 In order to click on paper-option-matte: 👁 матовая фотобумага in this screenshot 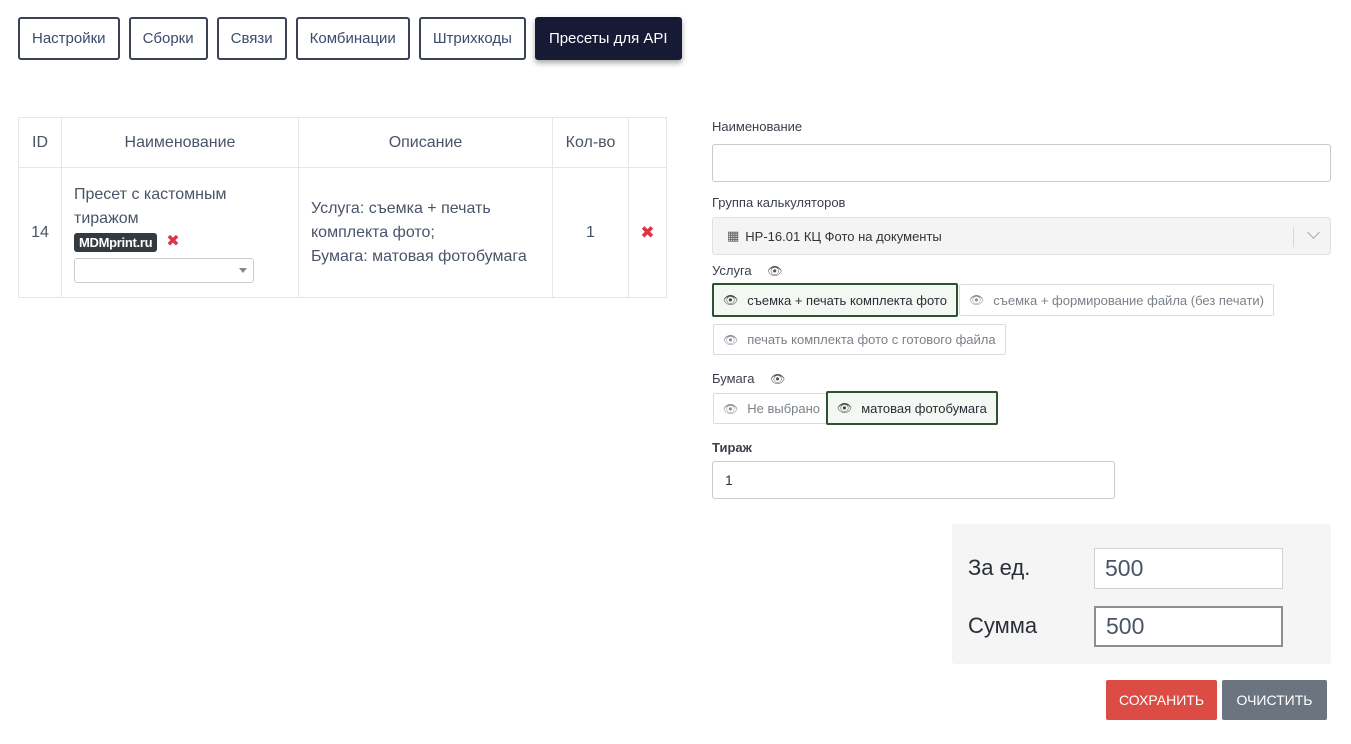, I will do `click(912, 408)`.